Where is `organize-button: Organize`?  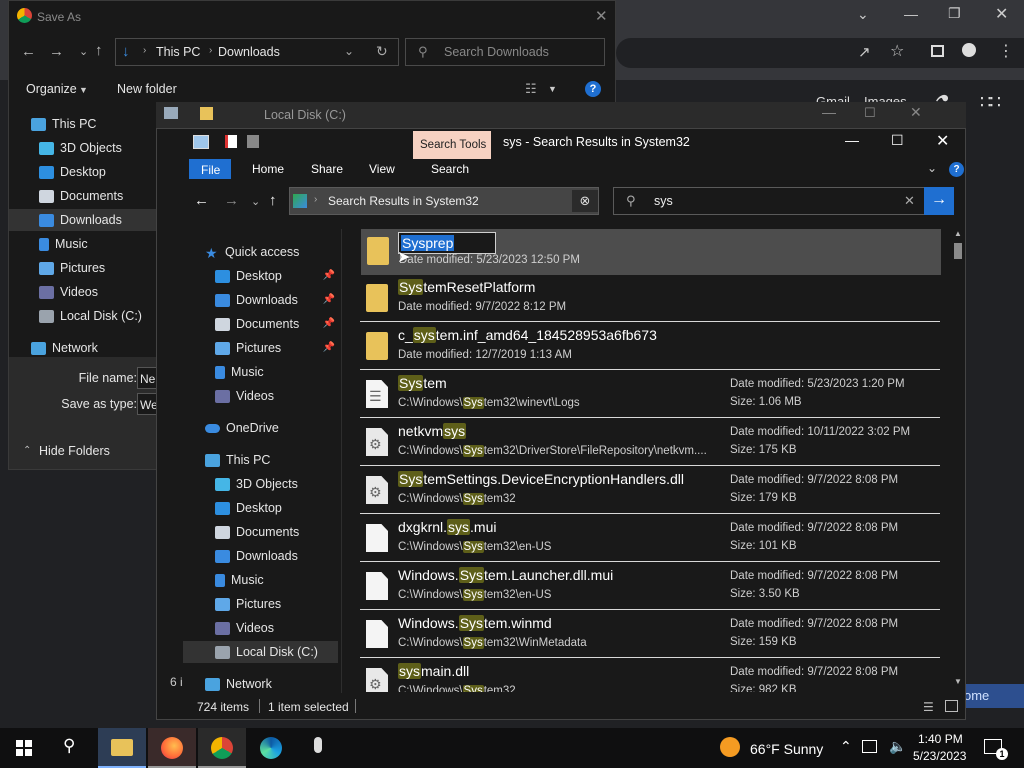
organize-button: Organize is located at coordinates (51, 89).